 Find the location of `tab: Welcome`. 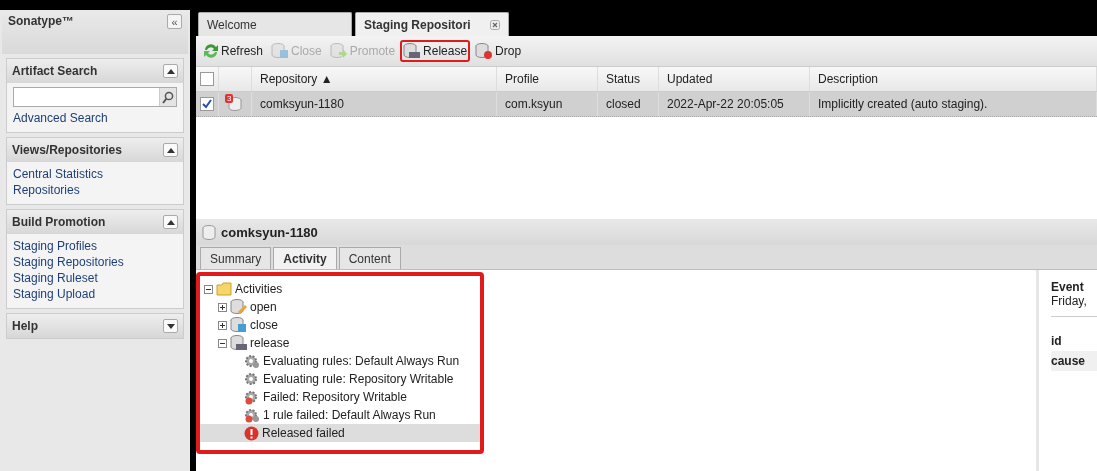

tab: Welcome is located at coordinates (275, 24).